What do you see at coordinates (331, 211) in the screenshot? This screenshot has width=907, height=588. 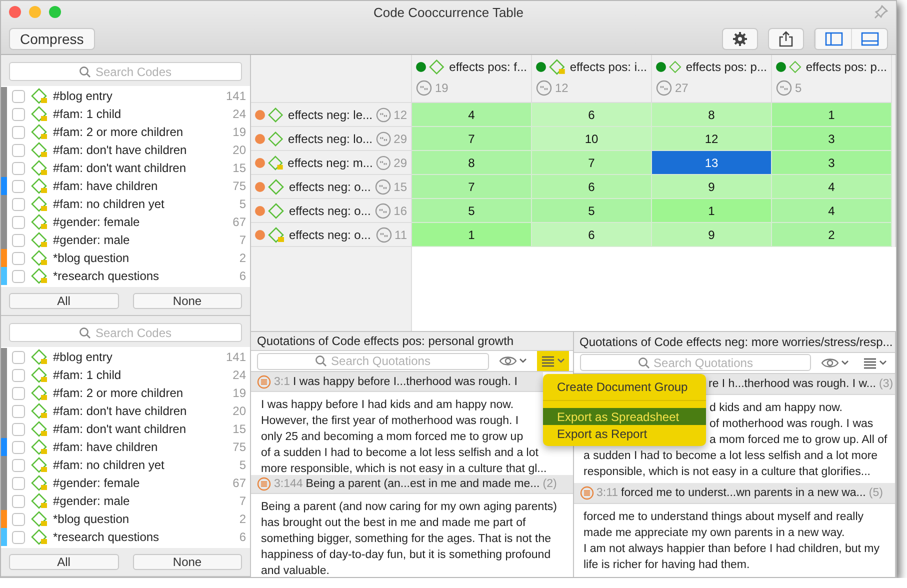 I see `row-header: effects neg: o... 16` at bounding box center [331, 211].